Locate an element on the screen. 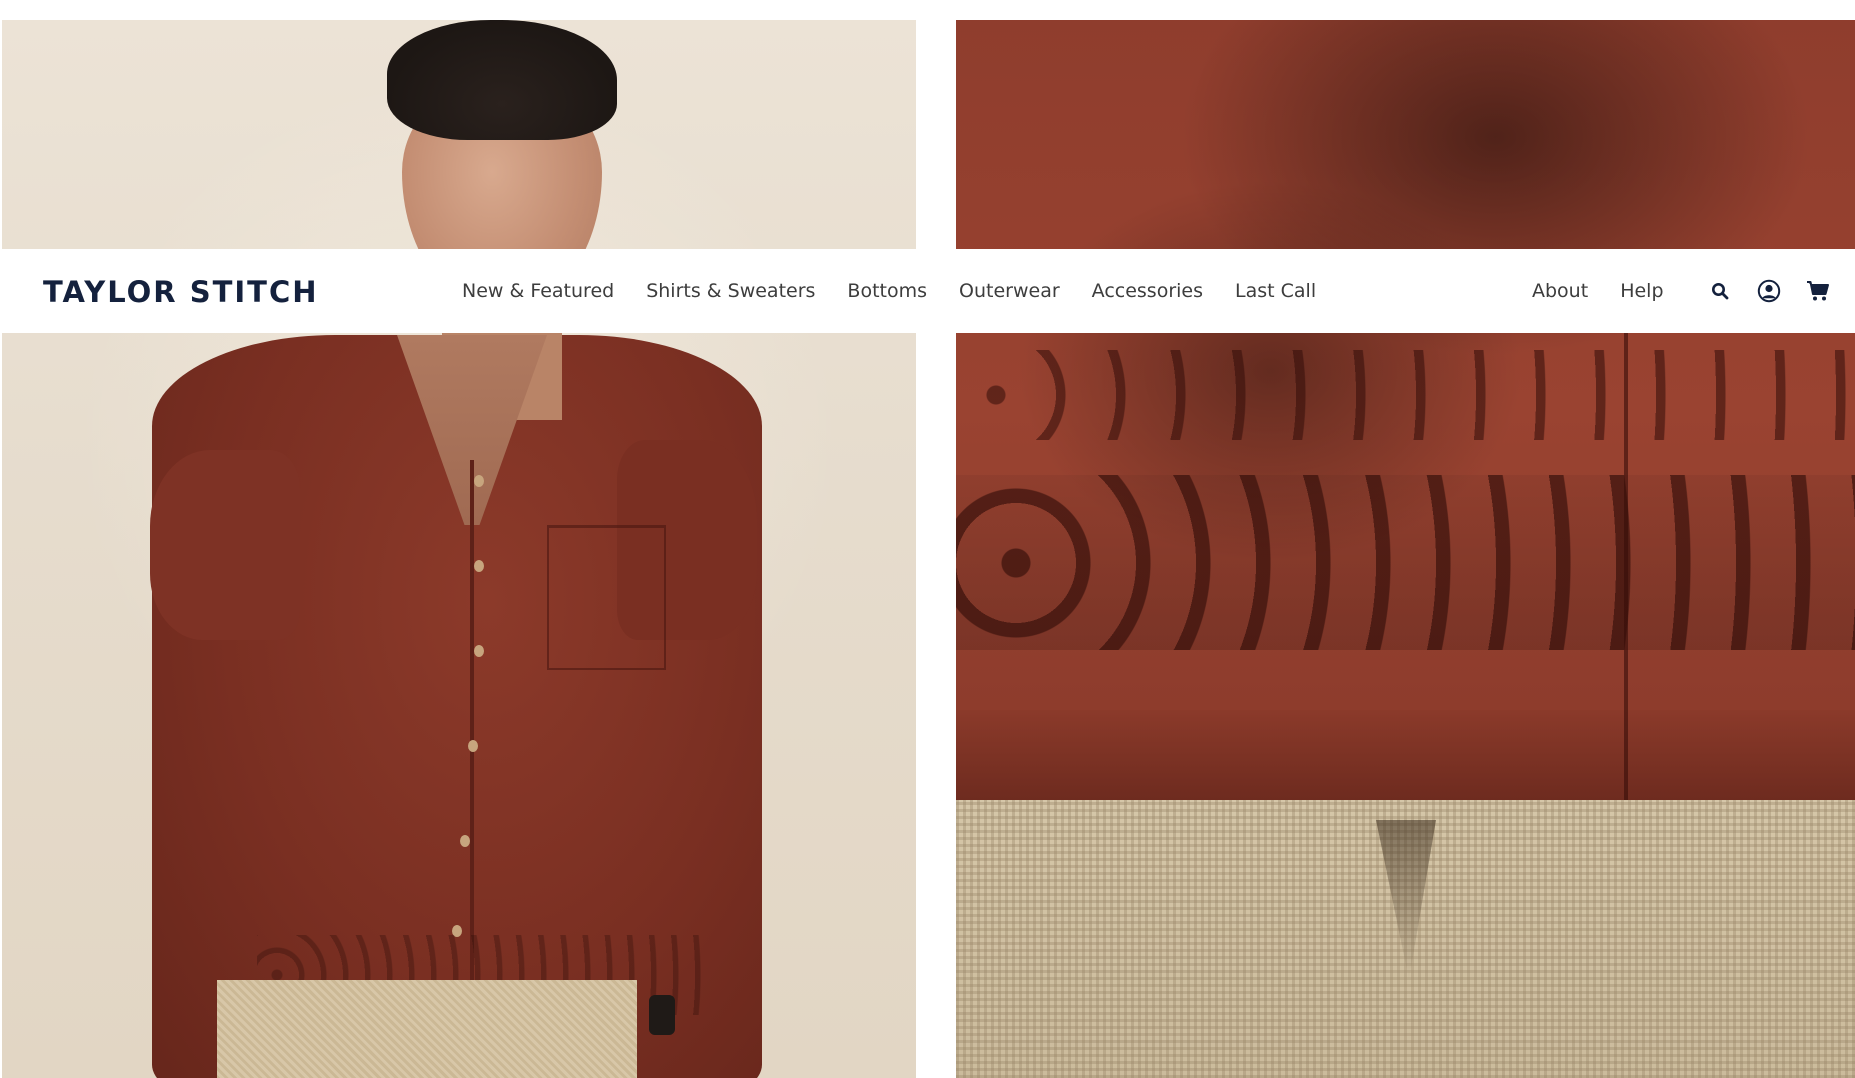 This screenshot has height=1078, width=1855. cart-button is located at coordinates (1818, 291).